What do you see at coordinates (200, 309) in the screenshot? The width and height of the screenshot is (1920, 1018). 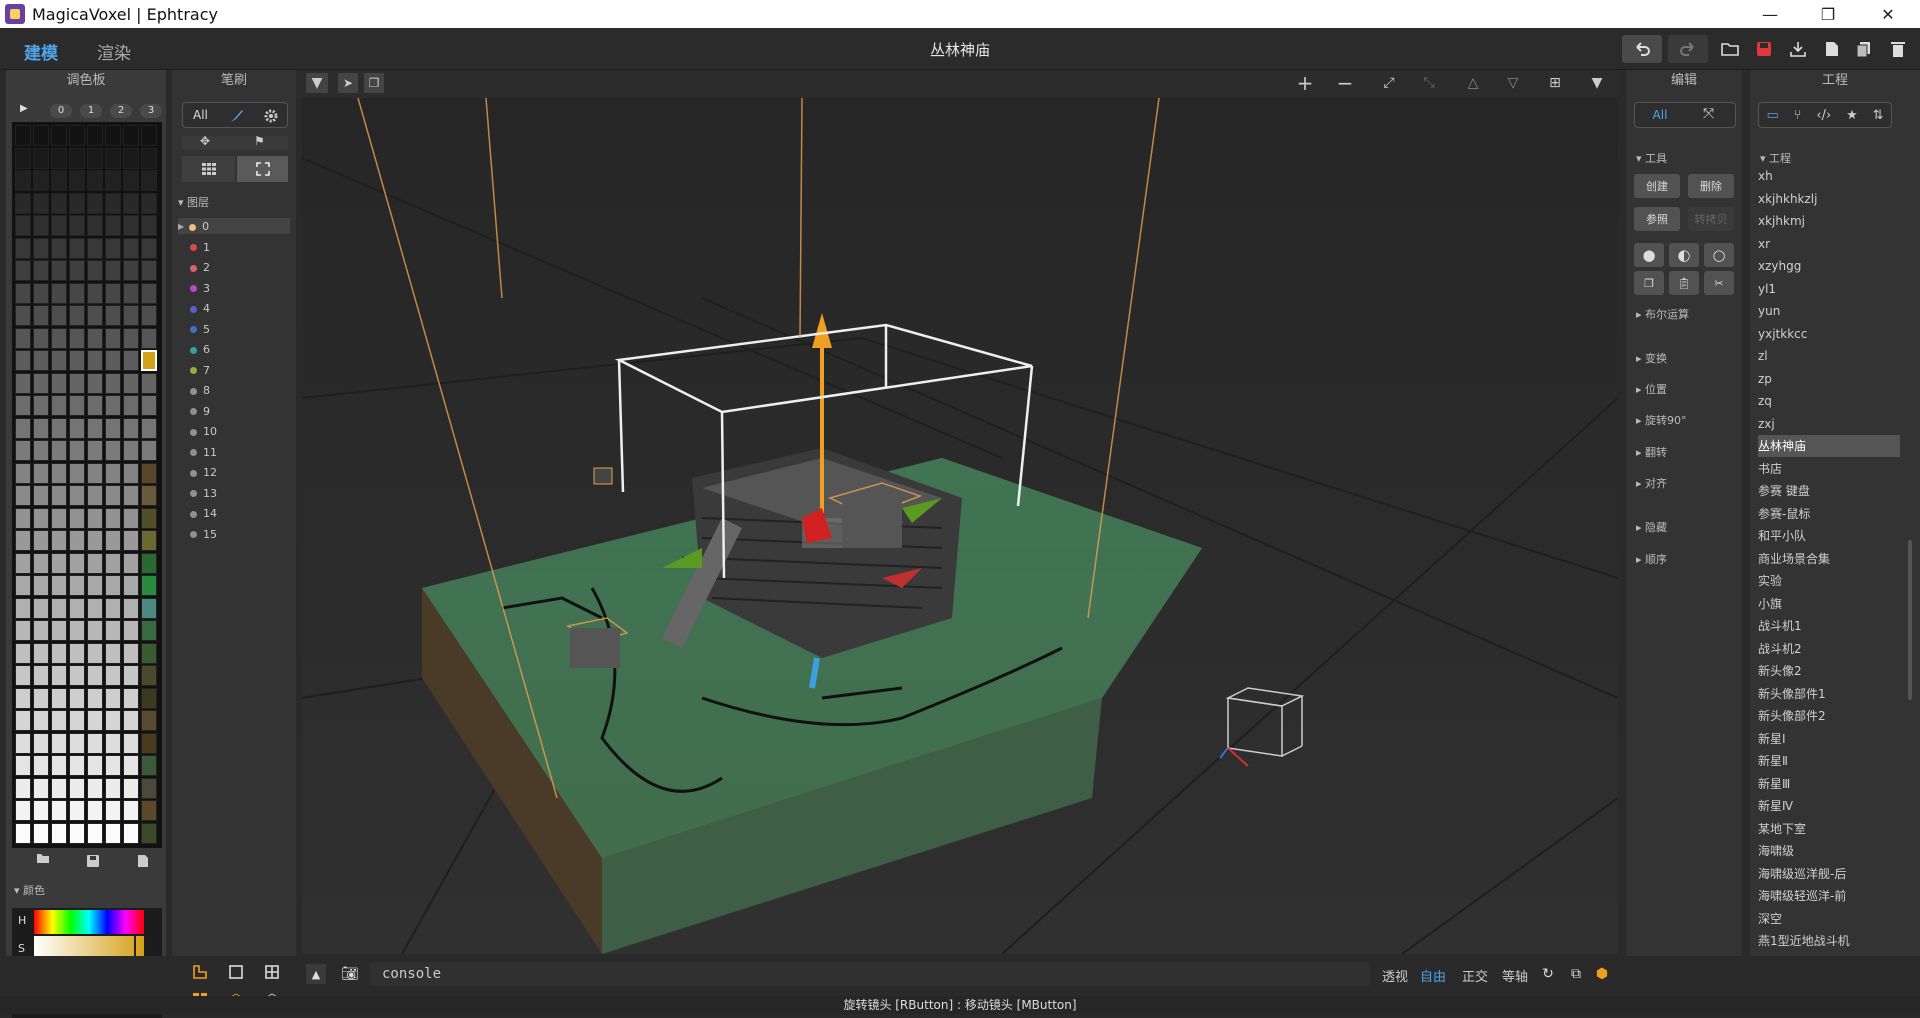 I see `layer-item: 4` at bounding box center [200, 309].